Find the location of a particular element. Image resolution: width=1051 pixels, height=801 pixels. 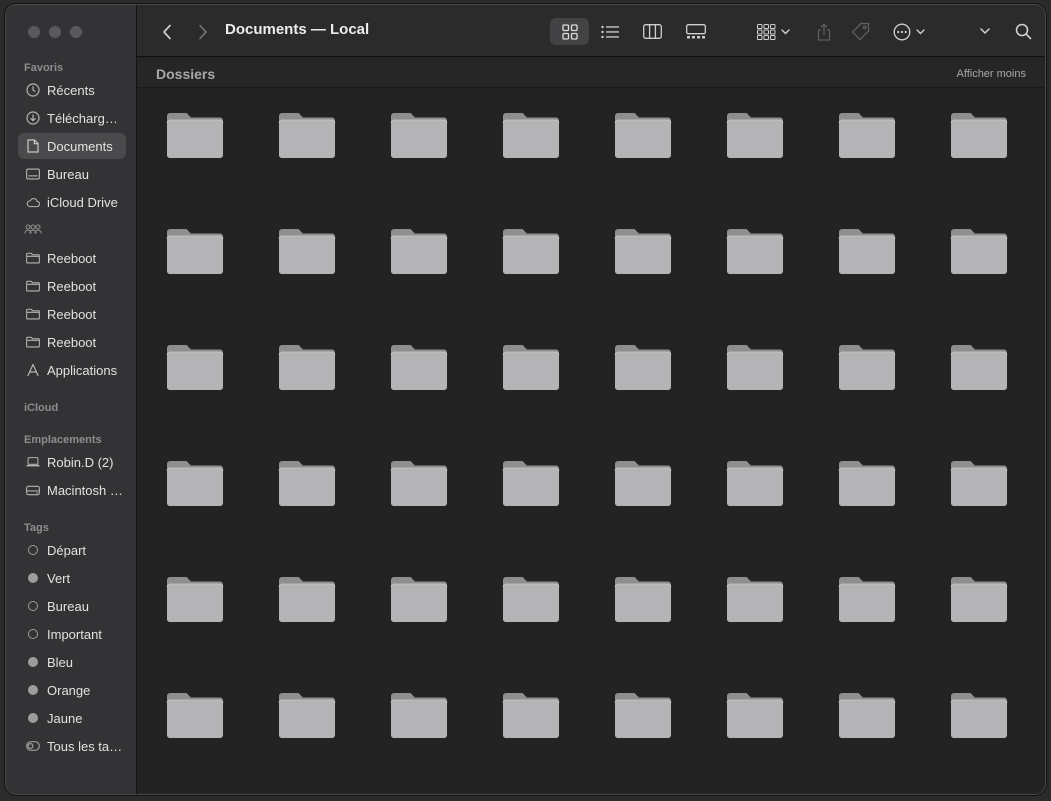

sidebar-item-label: Récents is located at coordinates (71, 90).